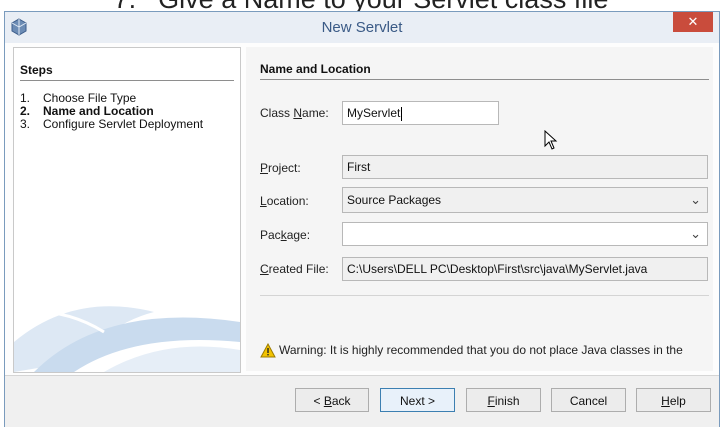  I want to click on title-bar: New Servlet ✕, so click(362, 27).